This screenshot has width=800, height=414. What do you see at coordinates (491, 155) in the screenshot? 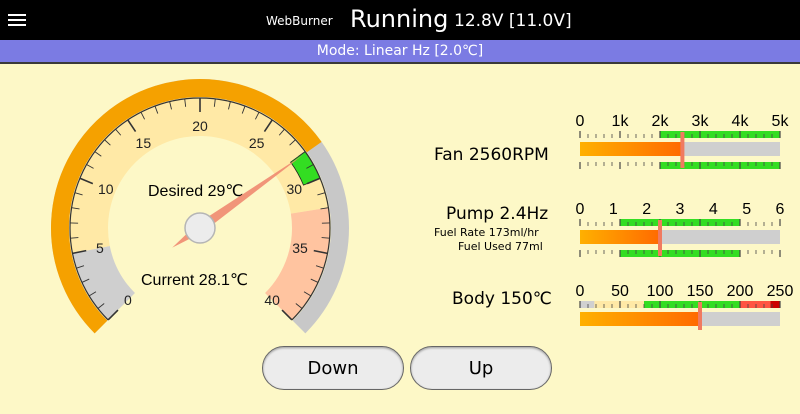
I see `fan-label: Fan 2560RPM` at bounding box center [491, 155].